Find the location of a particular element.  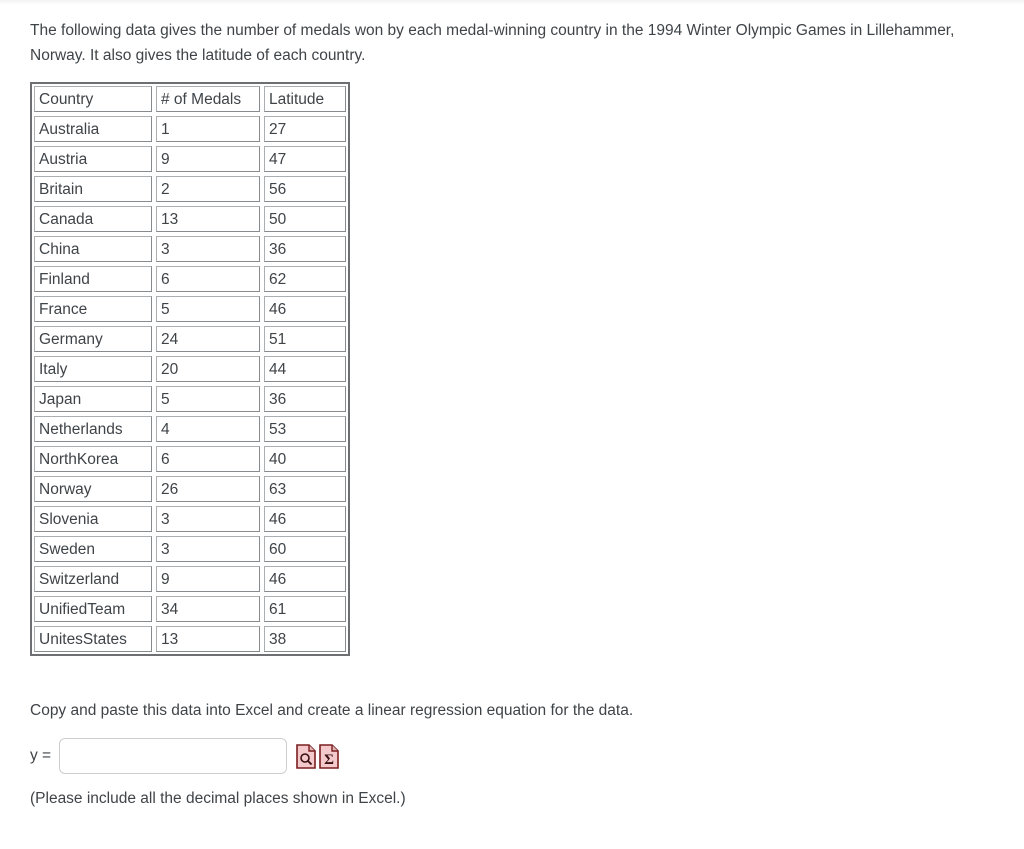

cell-medals: 13 is located at coordinates (208, 639).